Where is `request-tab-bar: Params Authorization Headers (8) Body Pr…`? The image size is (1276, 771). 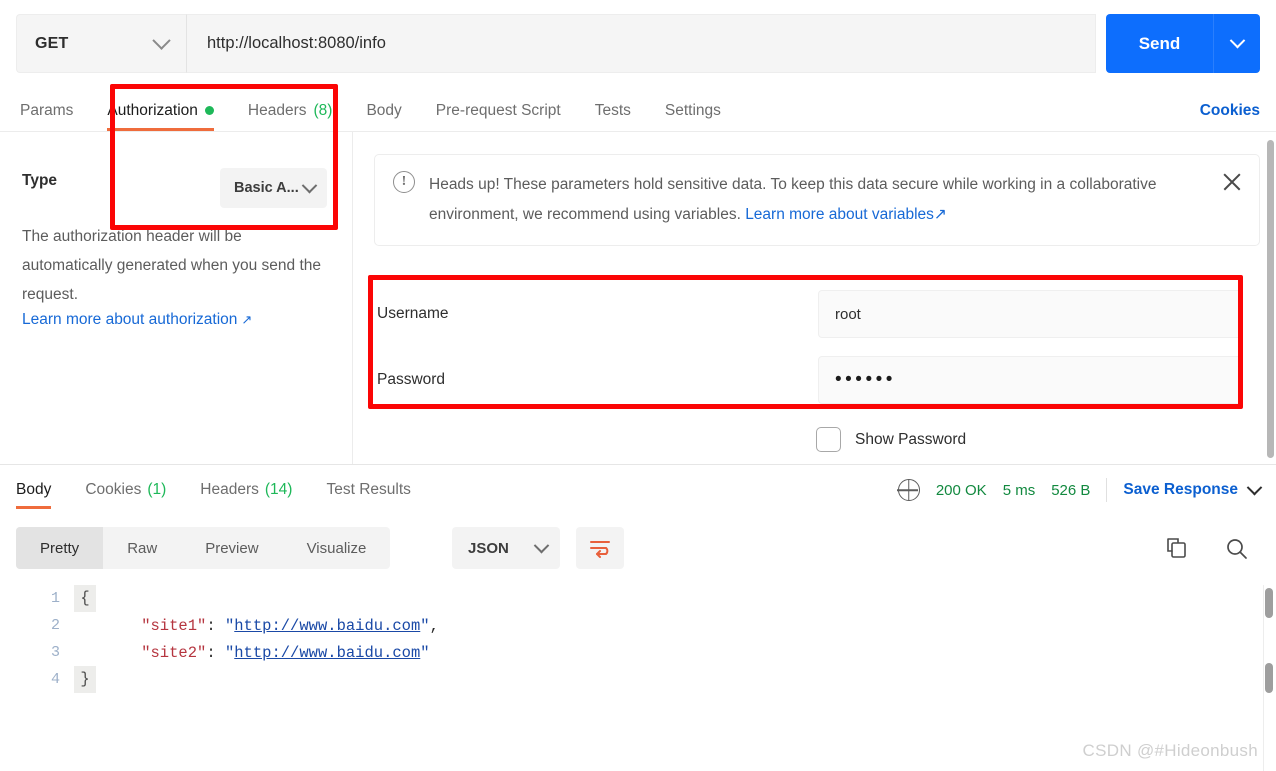 request-tab-bar: Params Authorization Headers (8) Body Pr… is located at coordinates (638, 111).